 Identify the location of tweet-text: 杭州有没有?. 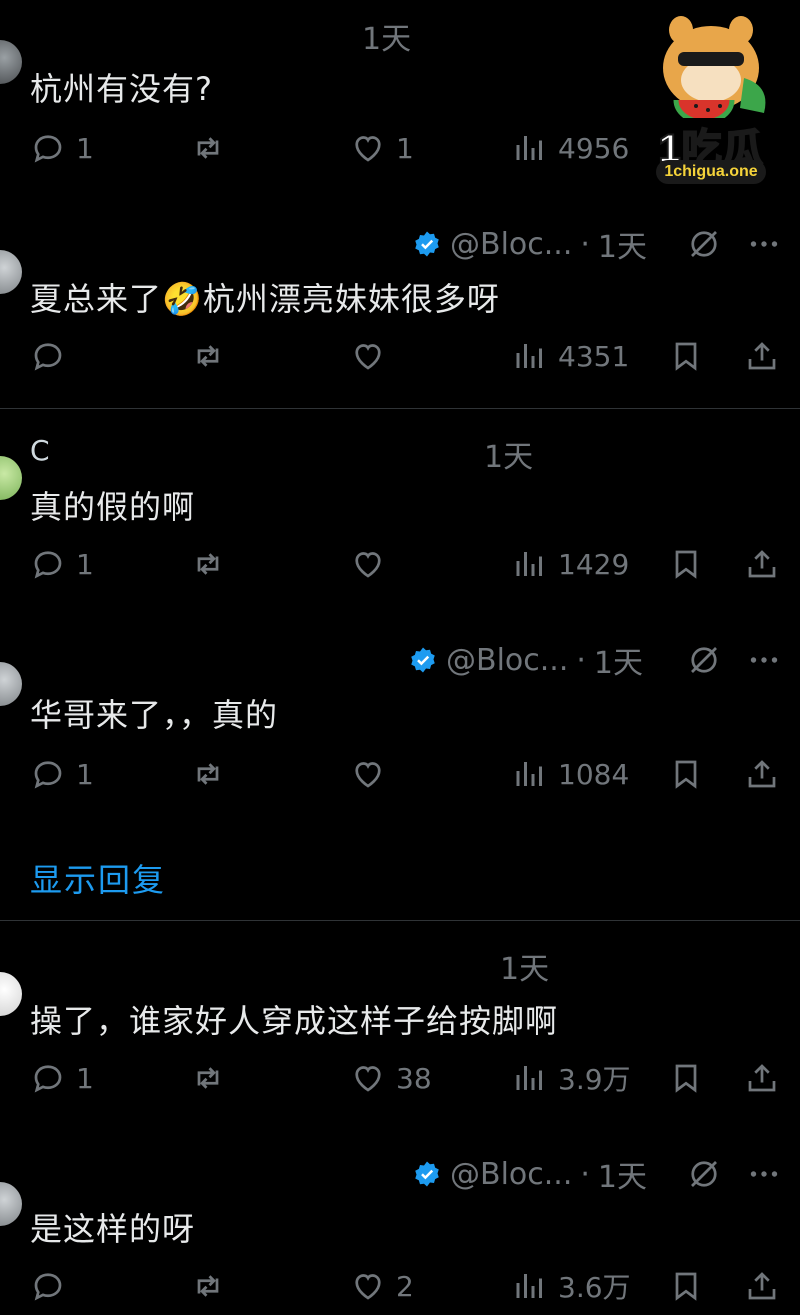
(121, 89).